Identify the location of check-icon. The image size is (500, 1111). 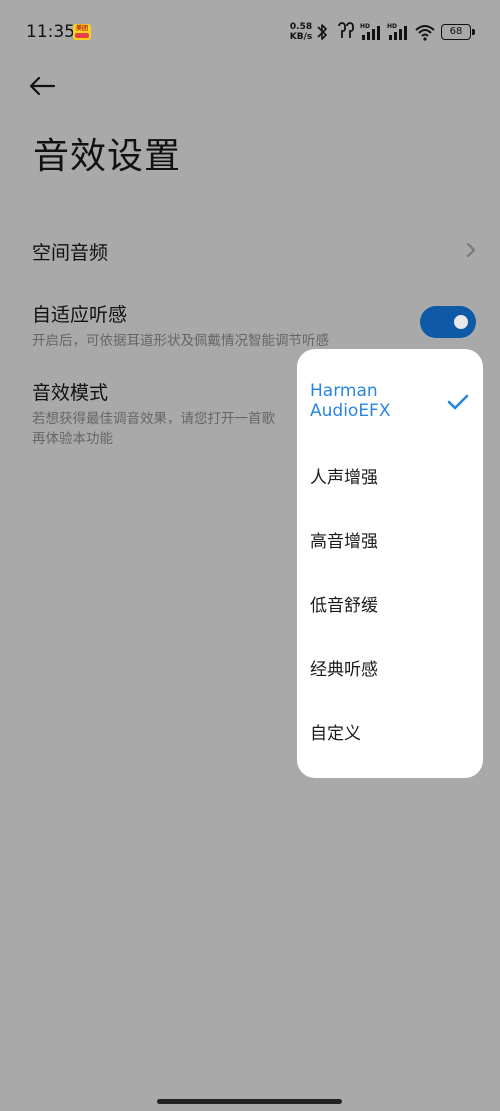
(458, 402).